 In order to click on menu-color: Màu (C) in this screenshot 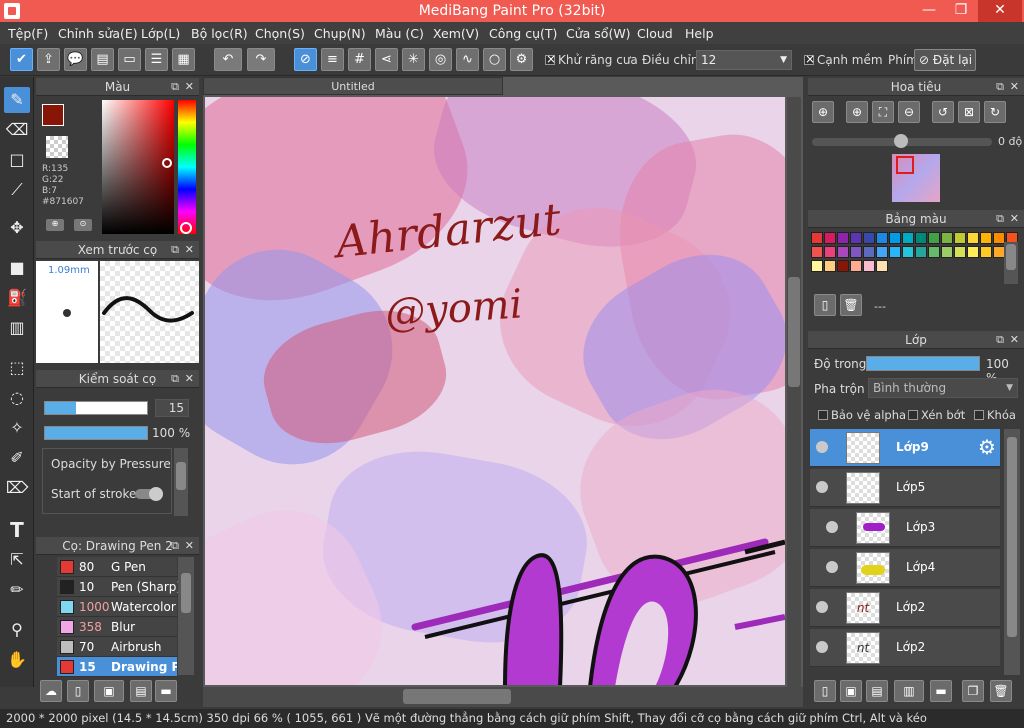, I will do `click(399, 33)`.